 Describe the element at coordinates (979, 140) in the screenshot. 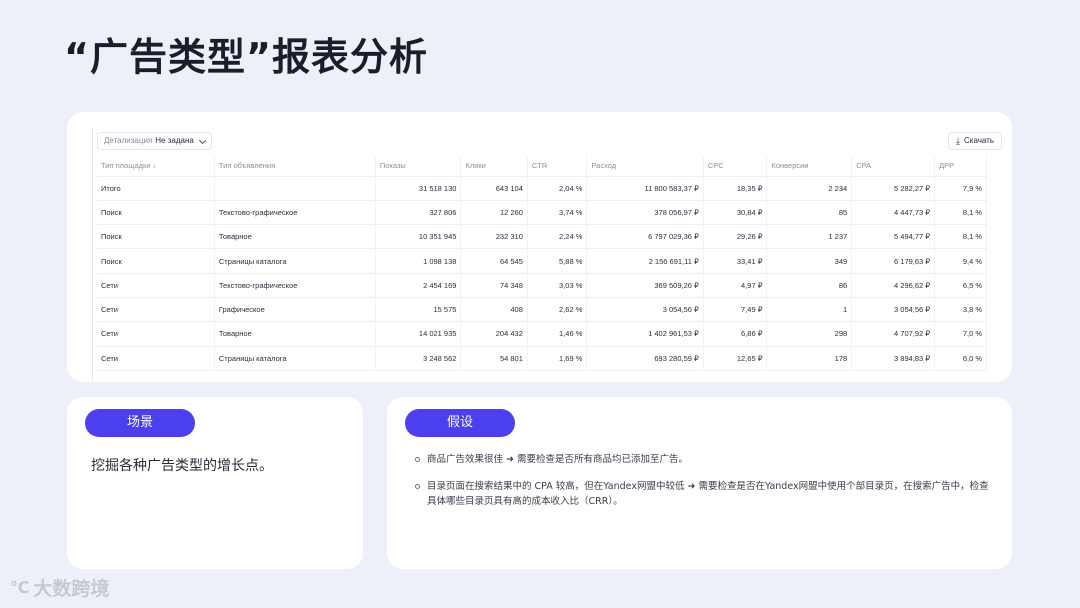

I see `download-label: Скачать` at that location.